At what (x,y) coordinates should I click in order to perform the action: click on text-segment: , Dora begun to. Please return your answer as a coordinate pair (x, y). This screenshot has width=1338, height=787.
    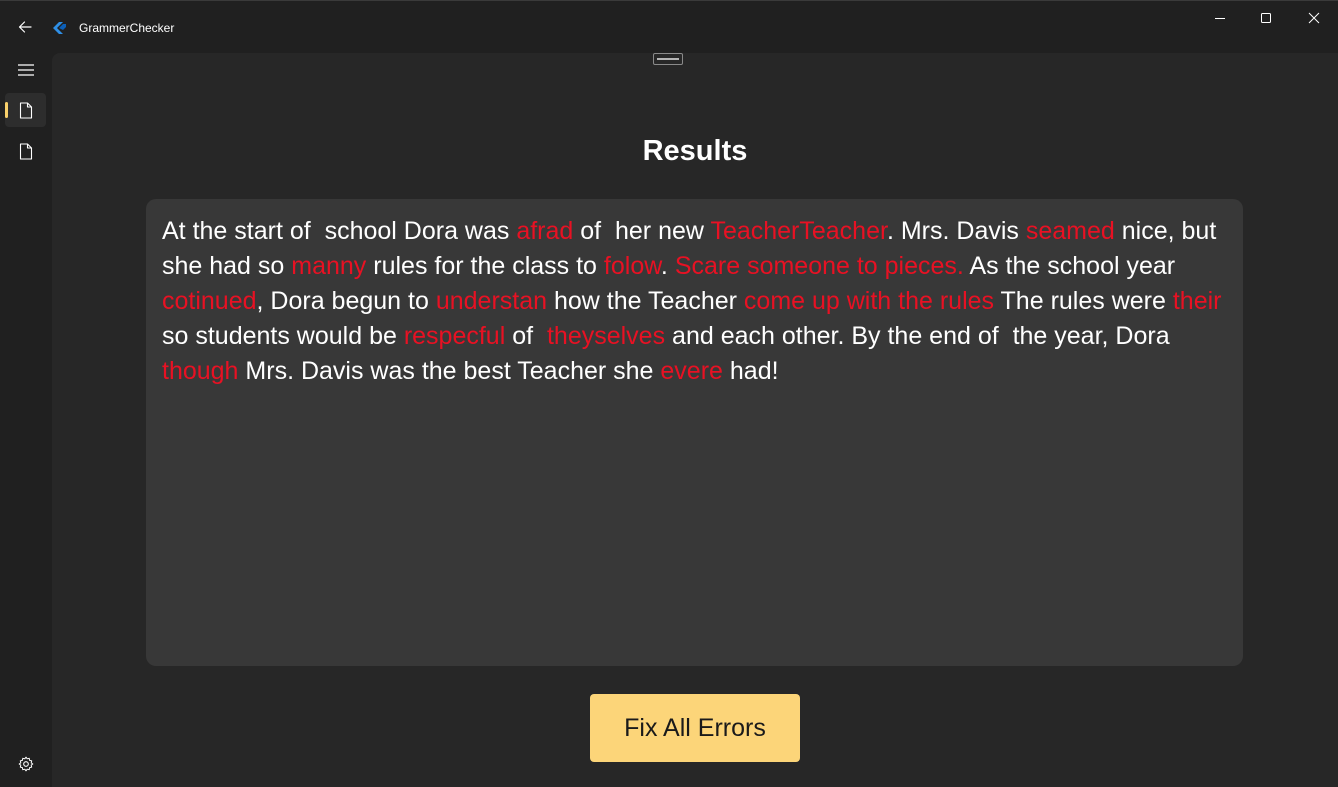
    Looking at the image, I should click on (346, 301).